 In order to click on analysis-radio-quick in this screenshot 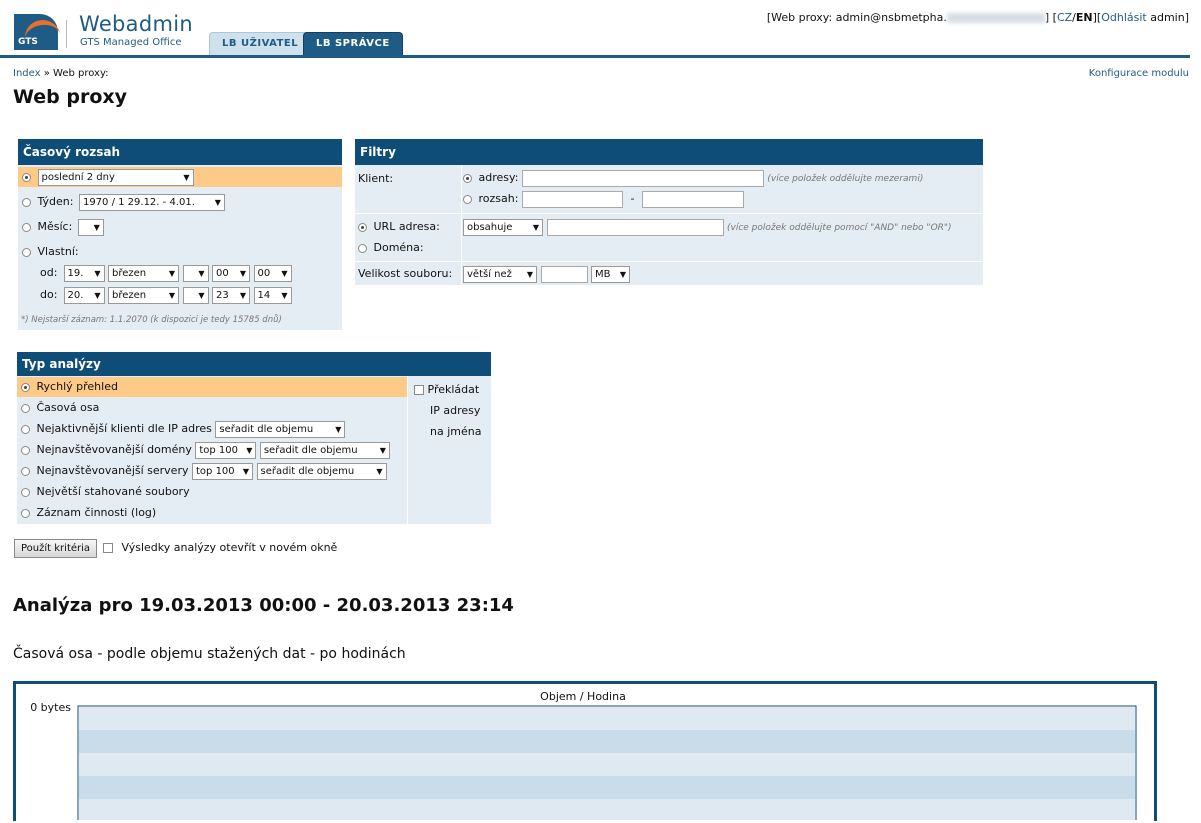, I will do `click(25, 387)`.